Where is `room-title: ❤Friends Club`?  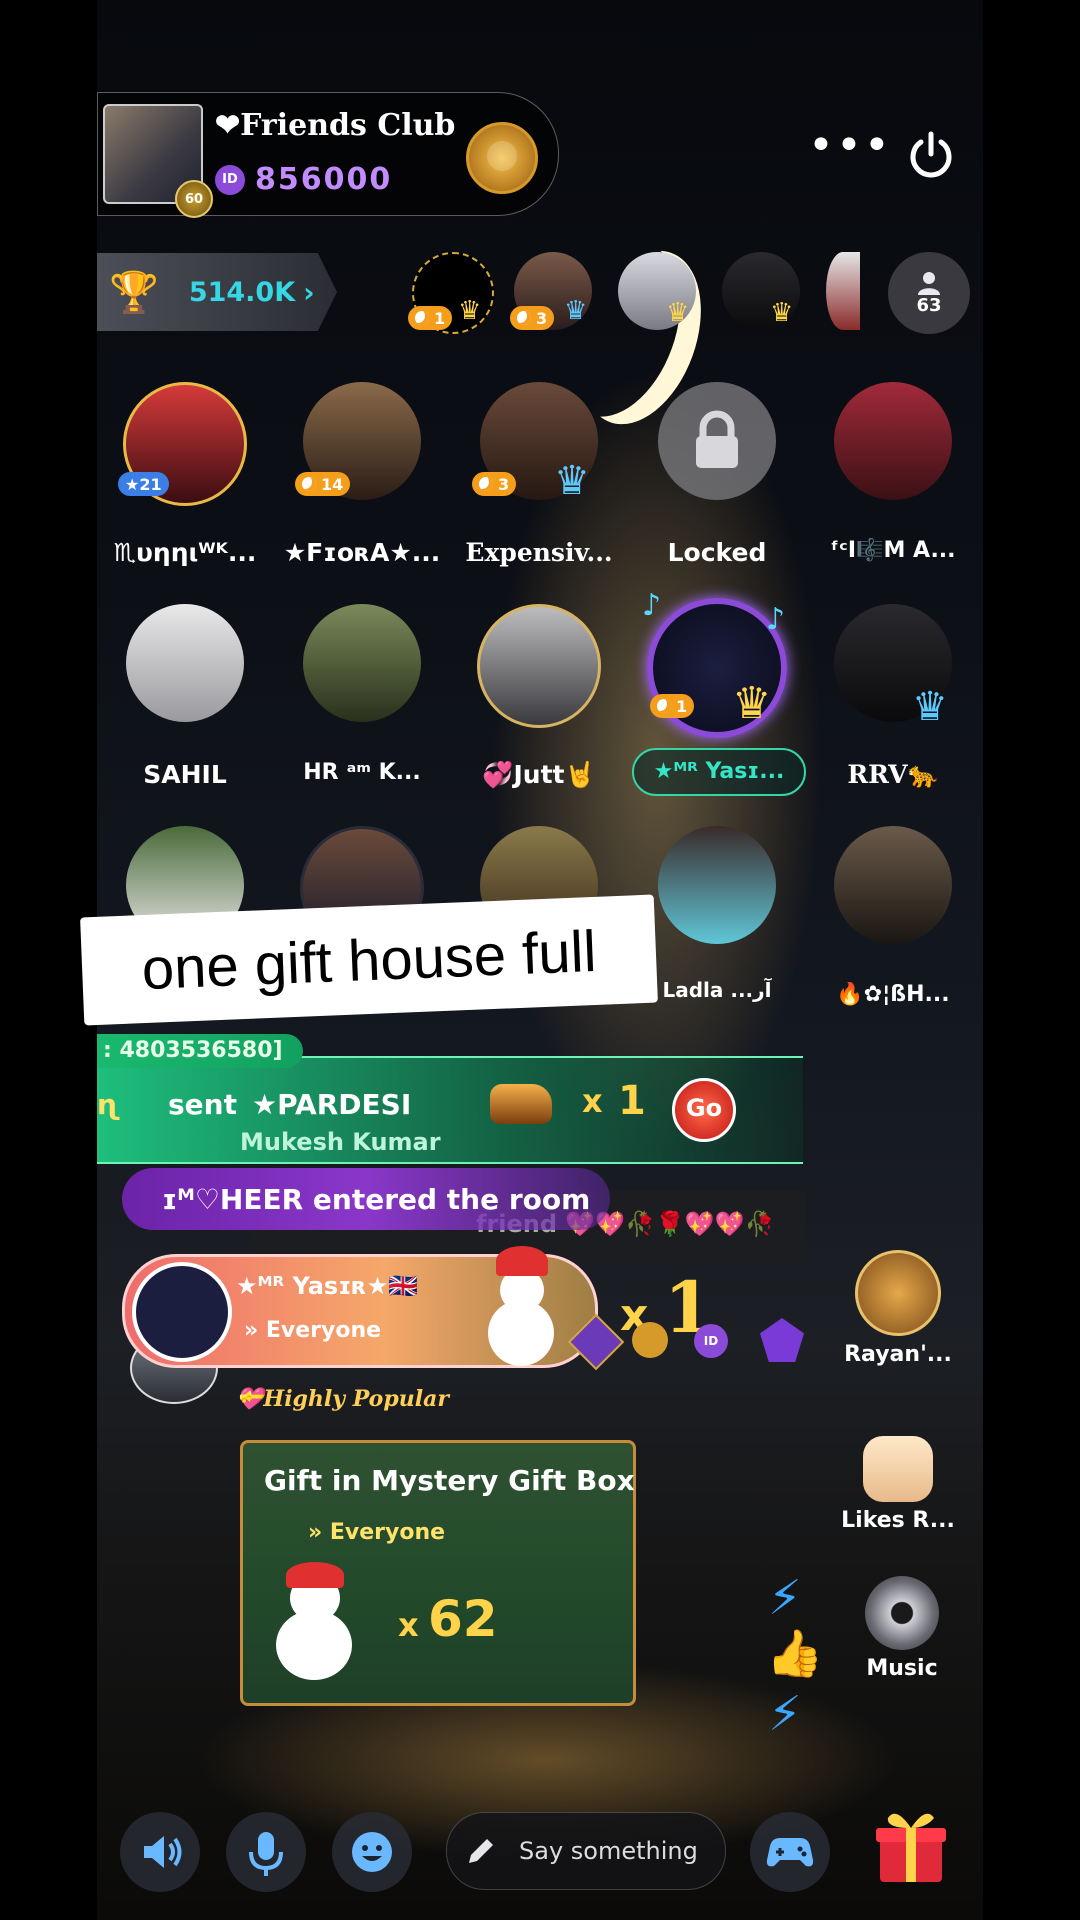
room-title: ❤Friends Club is located at coordinates (335, 125).